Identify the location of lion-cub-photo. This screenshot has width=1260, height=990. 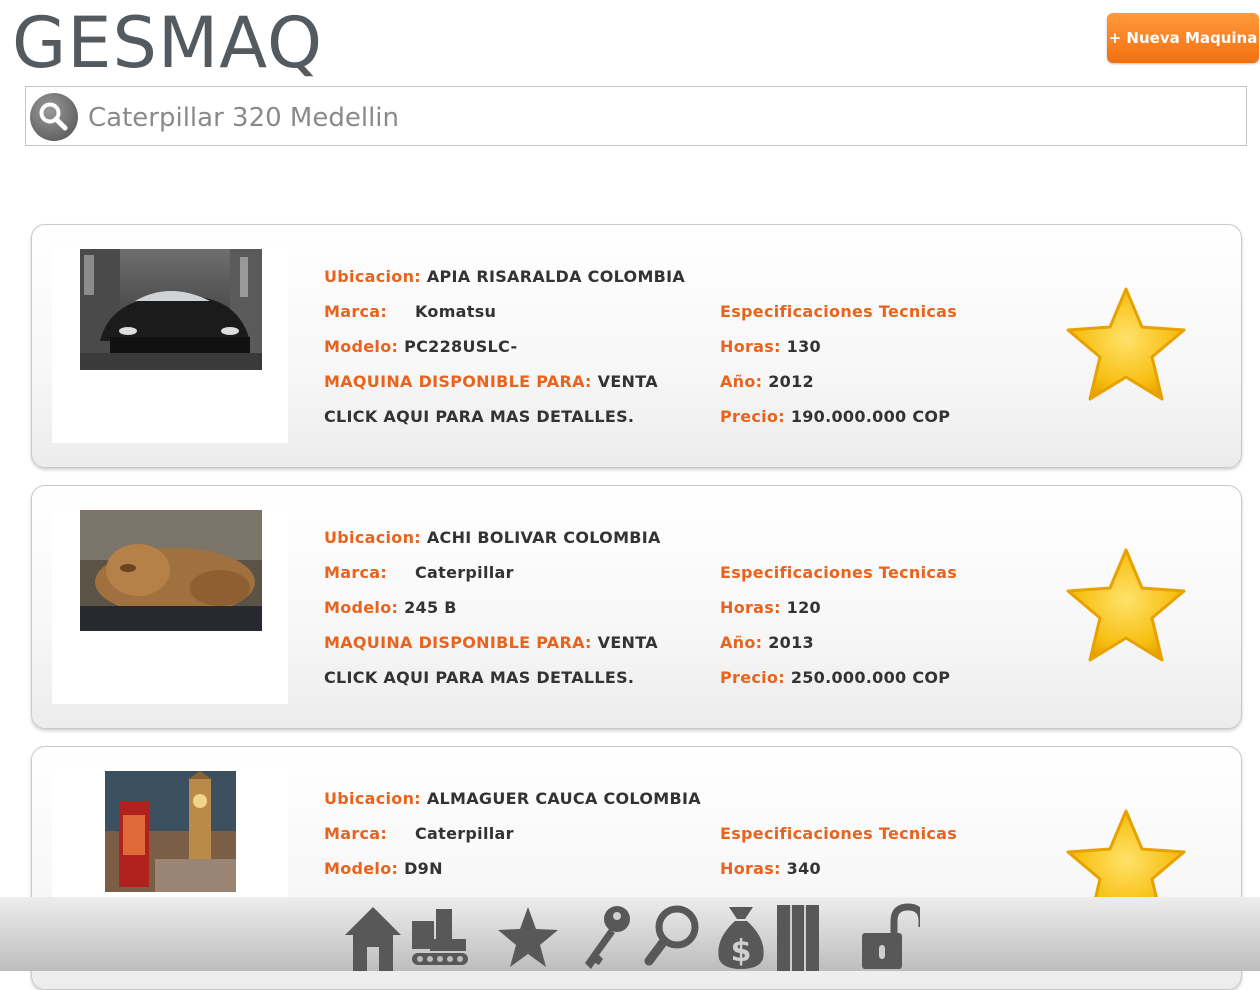
(171, 570).